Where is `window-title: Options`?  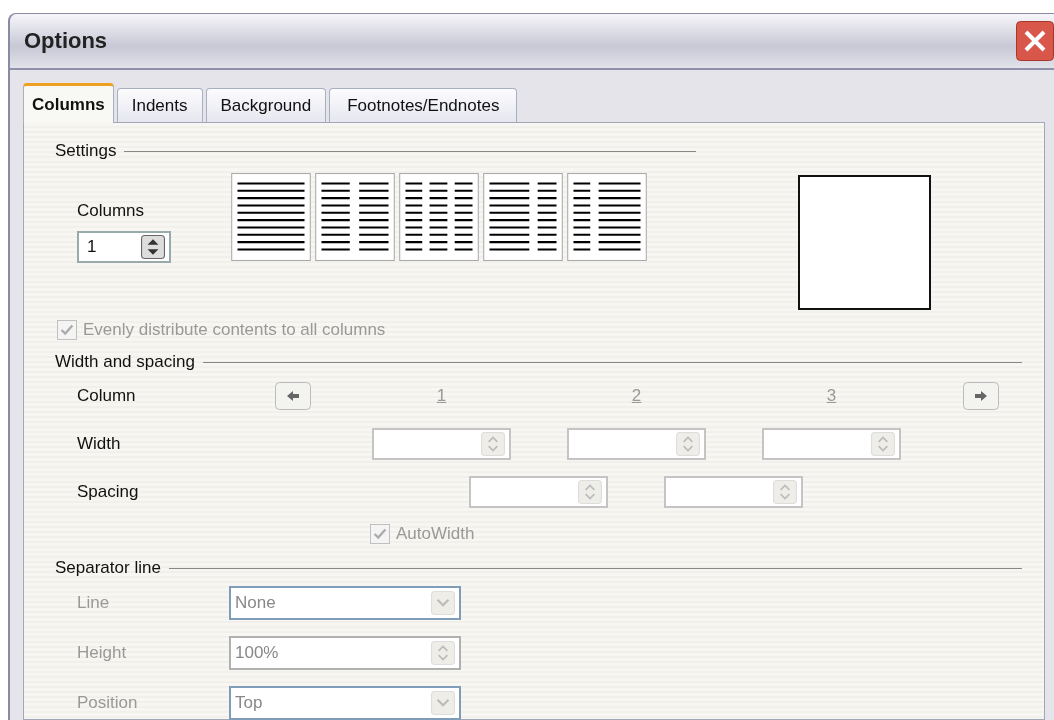
window-title: Options is located at coordinates (66, 41).